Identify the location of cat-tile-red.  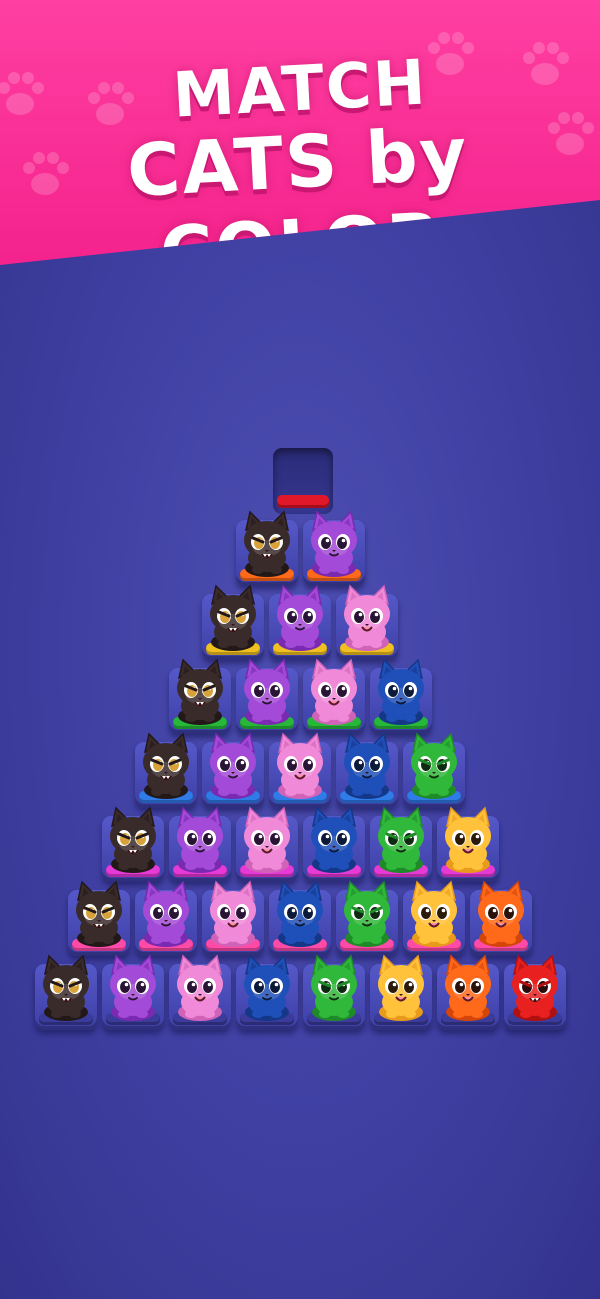
(534, 992).